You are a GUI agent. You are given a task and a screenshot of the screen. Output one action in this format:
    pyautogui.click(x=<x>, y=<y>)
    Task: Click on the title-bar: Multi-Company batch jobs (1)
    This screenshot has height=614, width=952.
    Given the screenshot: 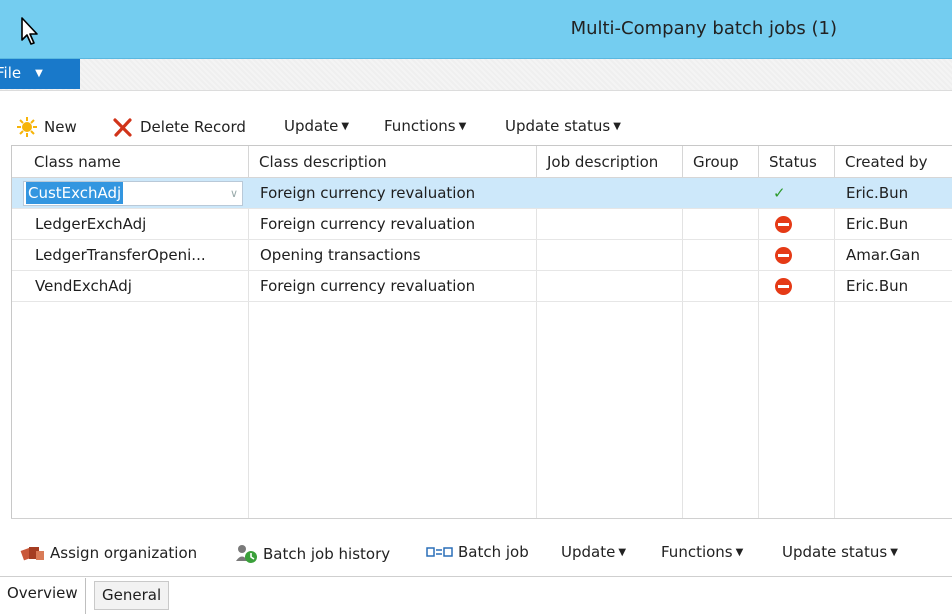 What is the action you would take?
    pyautogui.click(x=476, y=29)
    